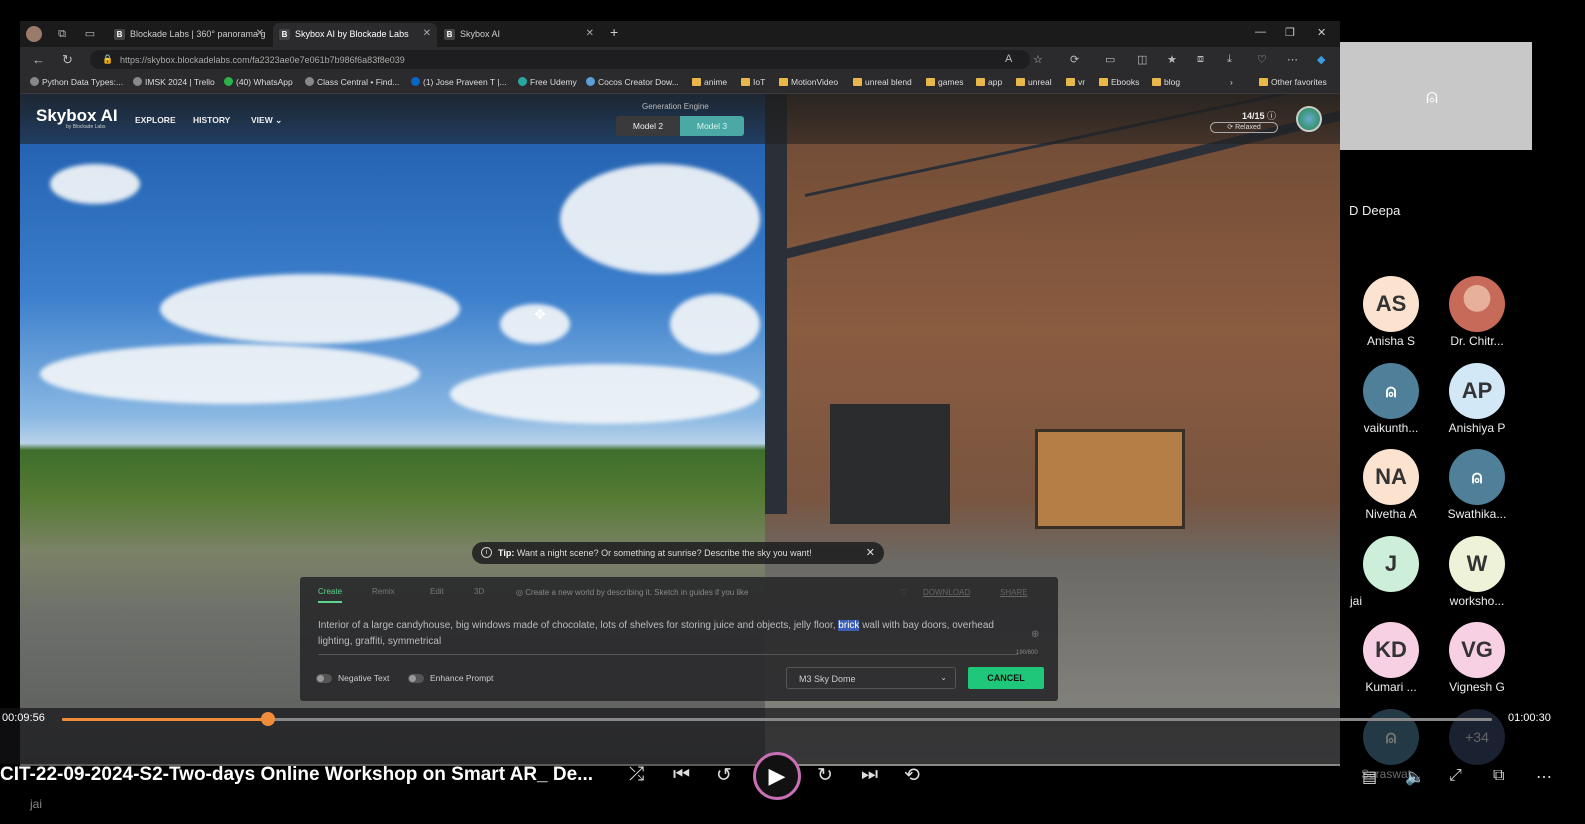  I want to click on miniplayer-icon: ⧉, so click(1498, 776).